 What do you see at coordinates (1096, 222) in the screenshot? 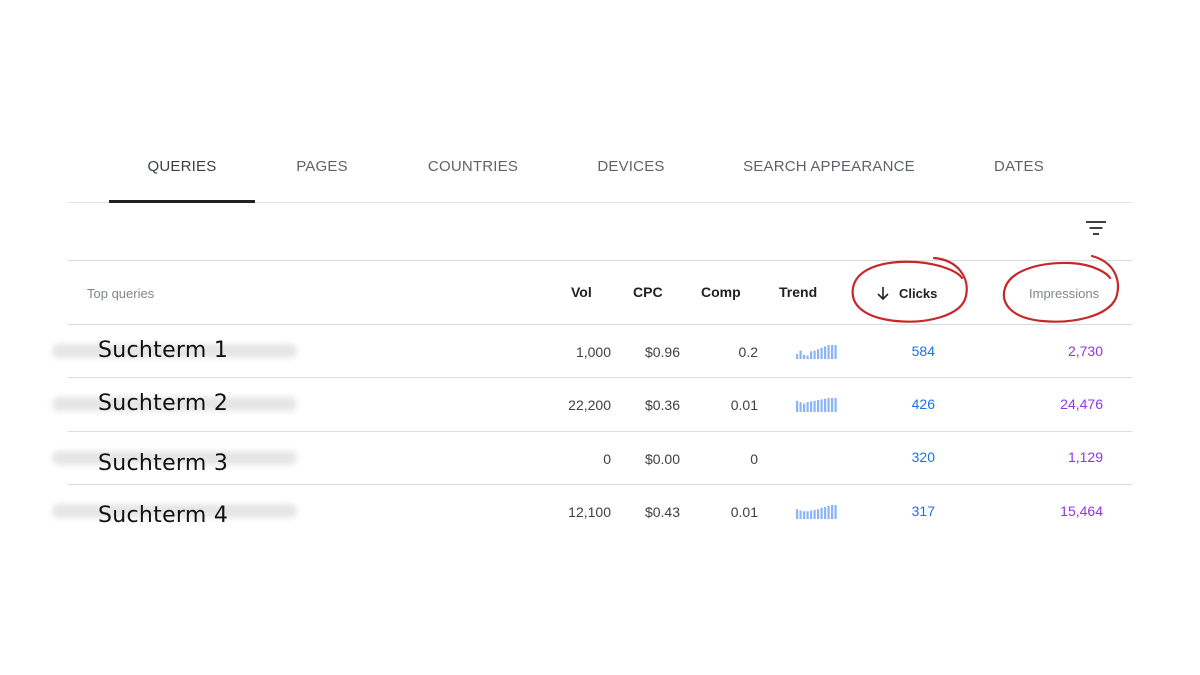
I see `filter-icon` at bounding box center [1096, 222].